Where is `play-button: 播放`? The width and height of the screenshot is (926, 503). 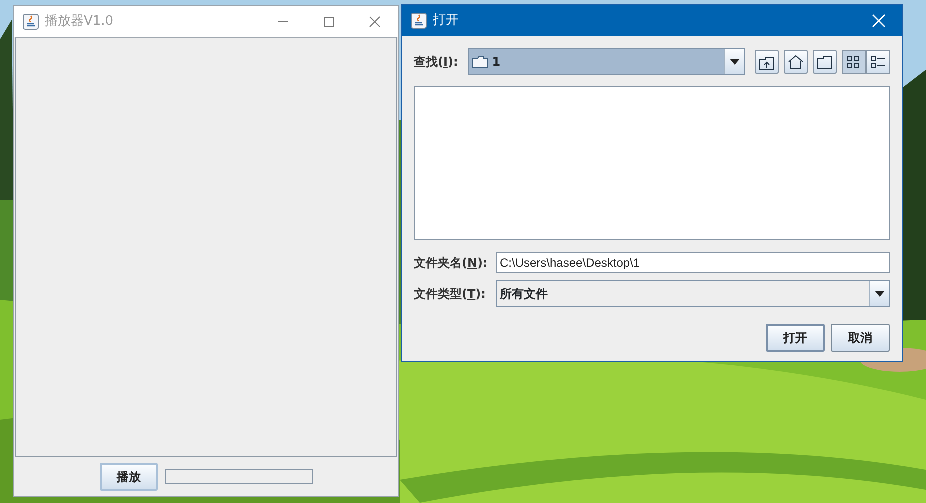 play-button: 播放 is located at coordinates (129, 476).